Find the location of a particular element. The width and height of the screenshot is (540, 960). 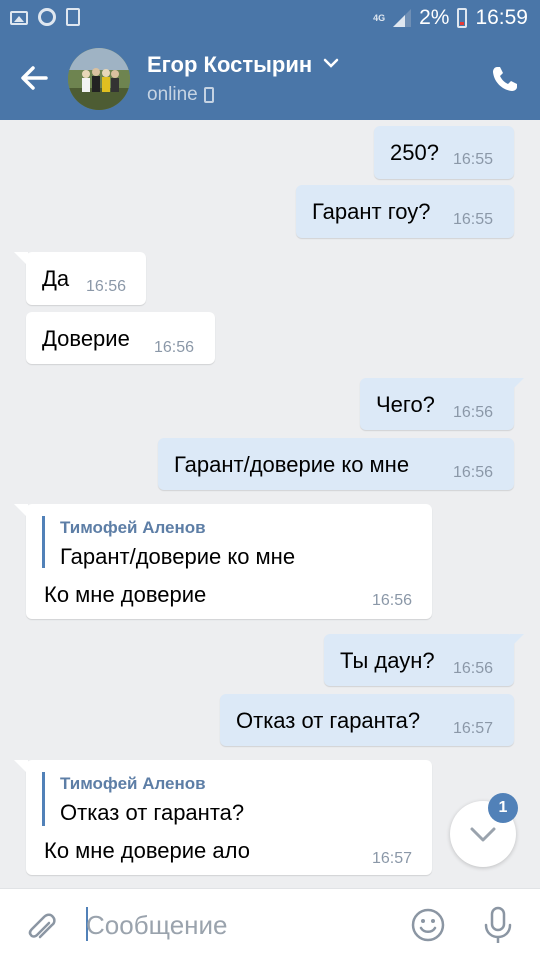

message-text: 250? is located at coordinates (414, 152).